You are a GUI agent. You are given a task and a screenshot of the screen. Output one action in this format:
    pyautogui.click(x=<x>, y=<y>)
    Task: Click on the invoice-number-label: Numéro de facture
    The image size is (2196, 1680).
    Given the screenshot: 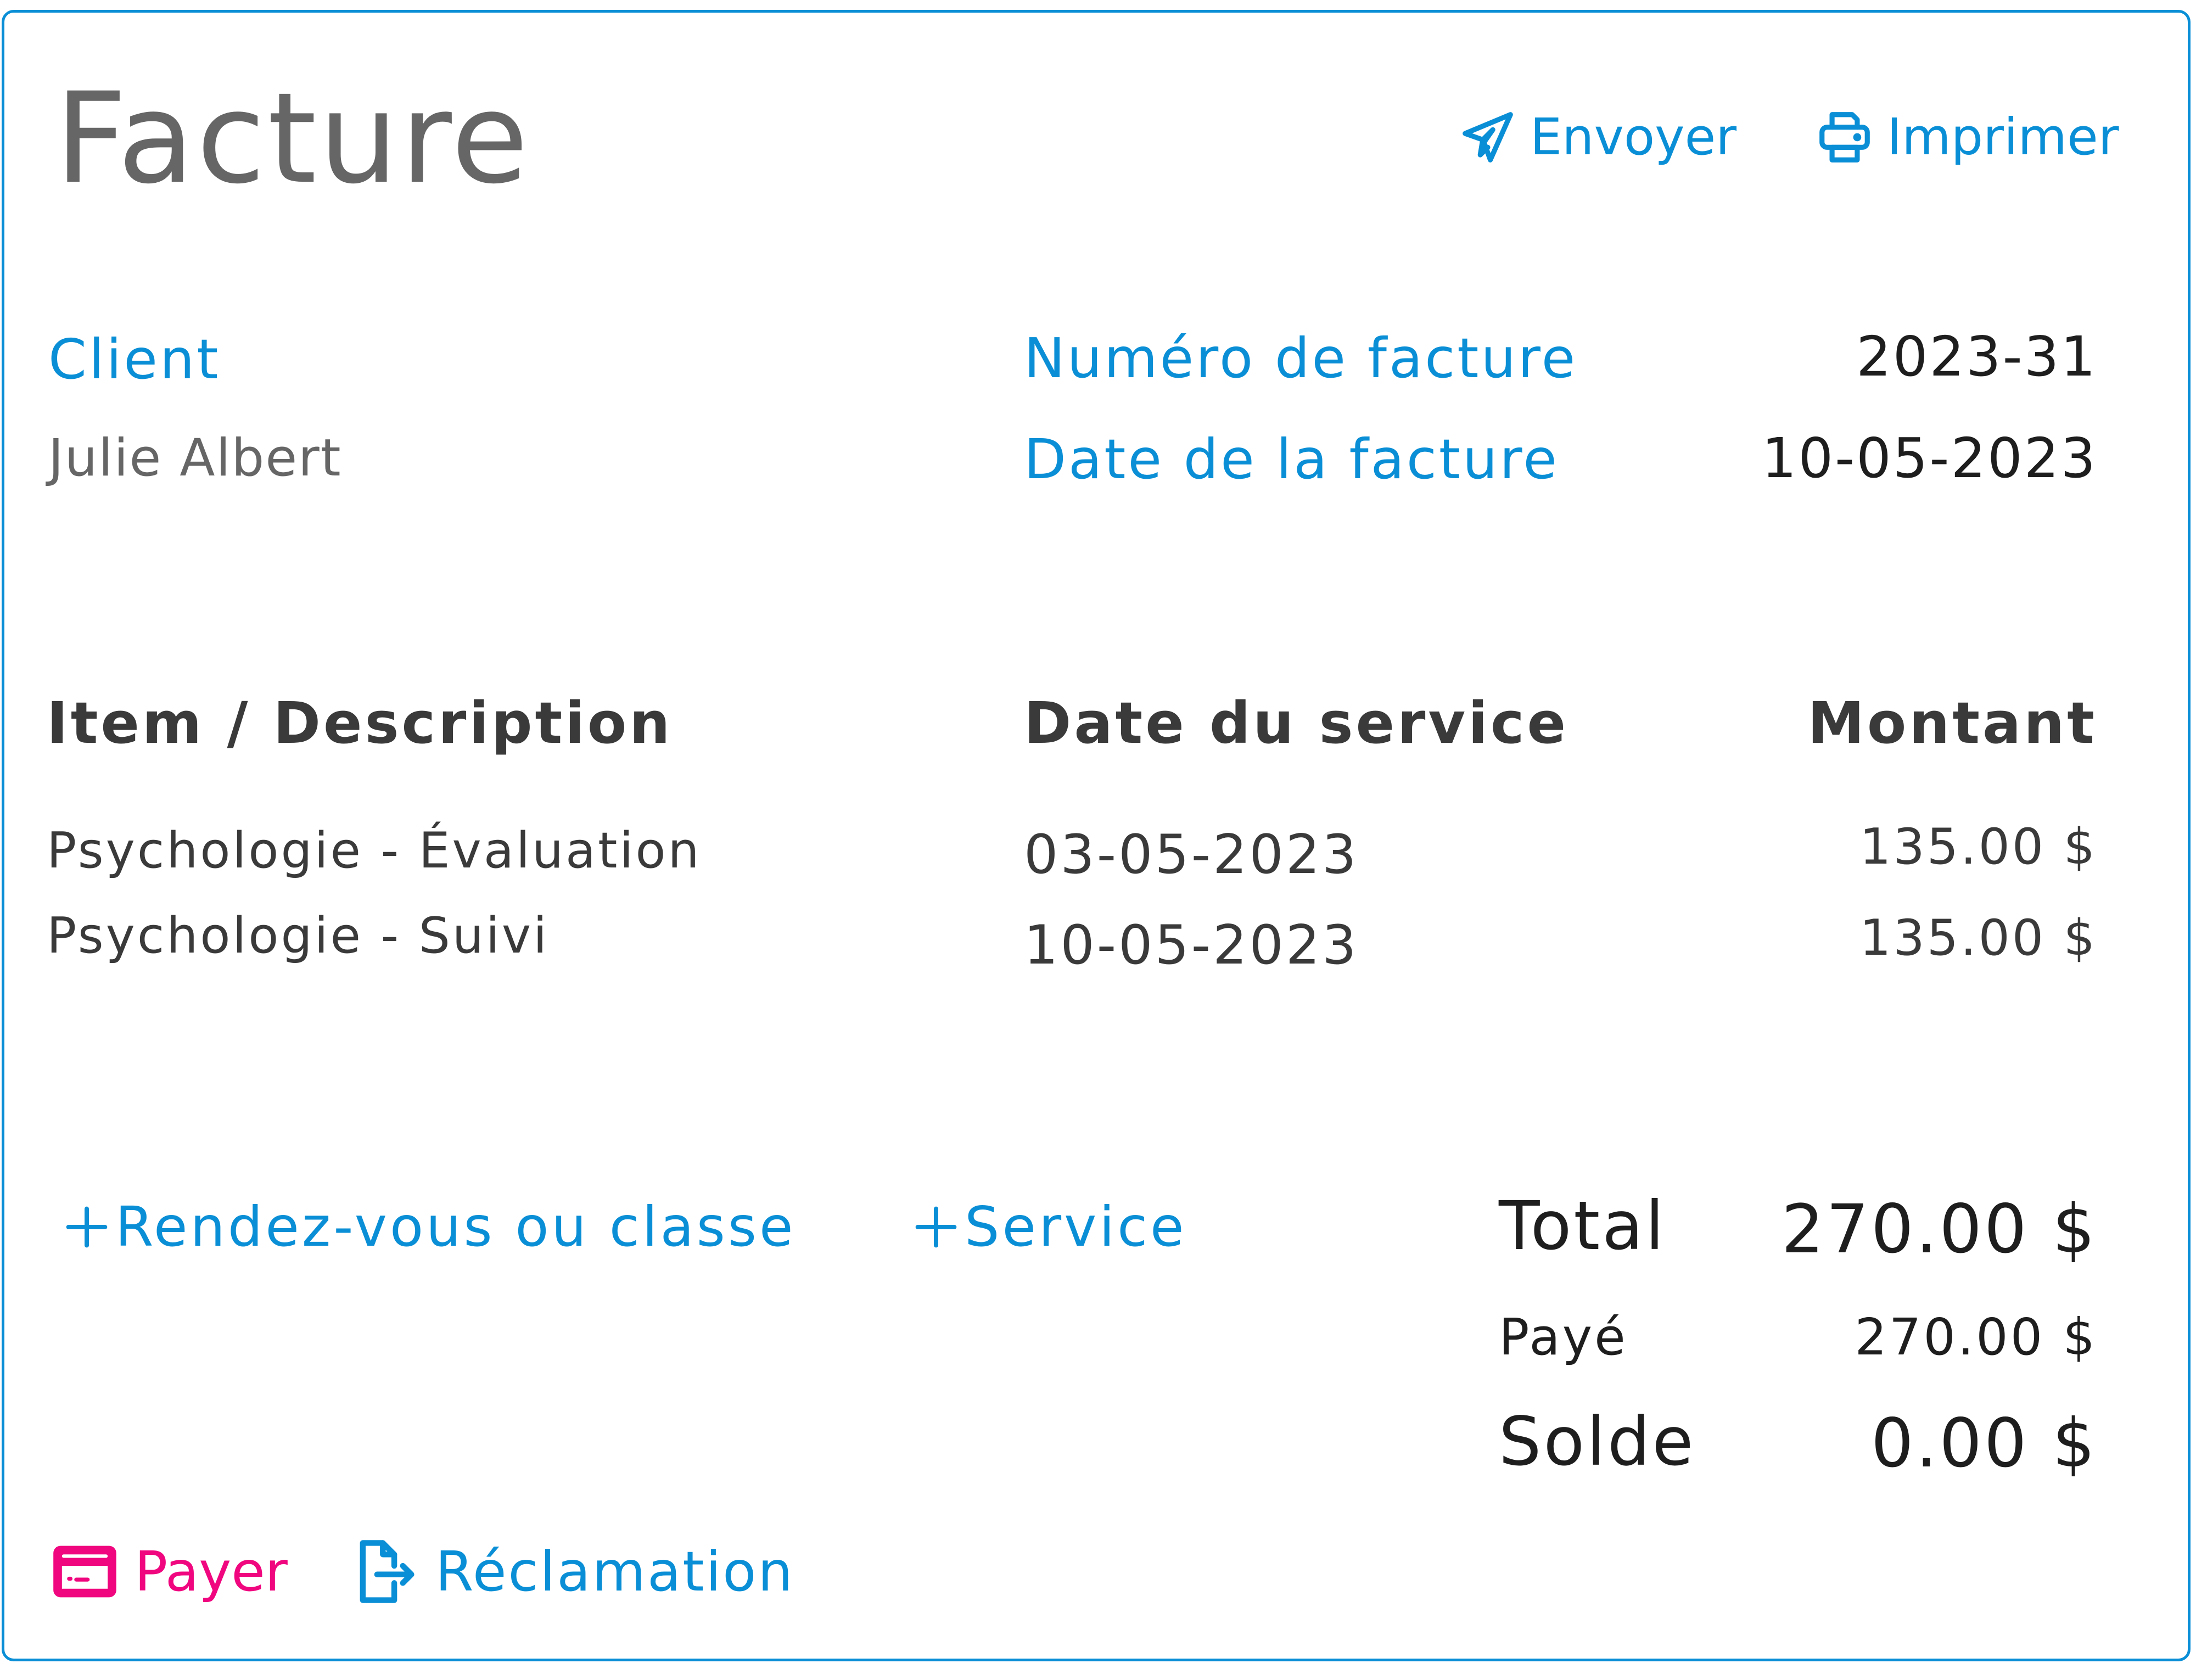 What is the action you would take?
    pyautogui.click(x=1301, y=358)
    